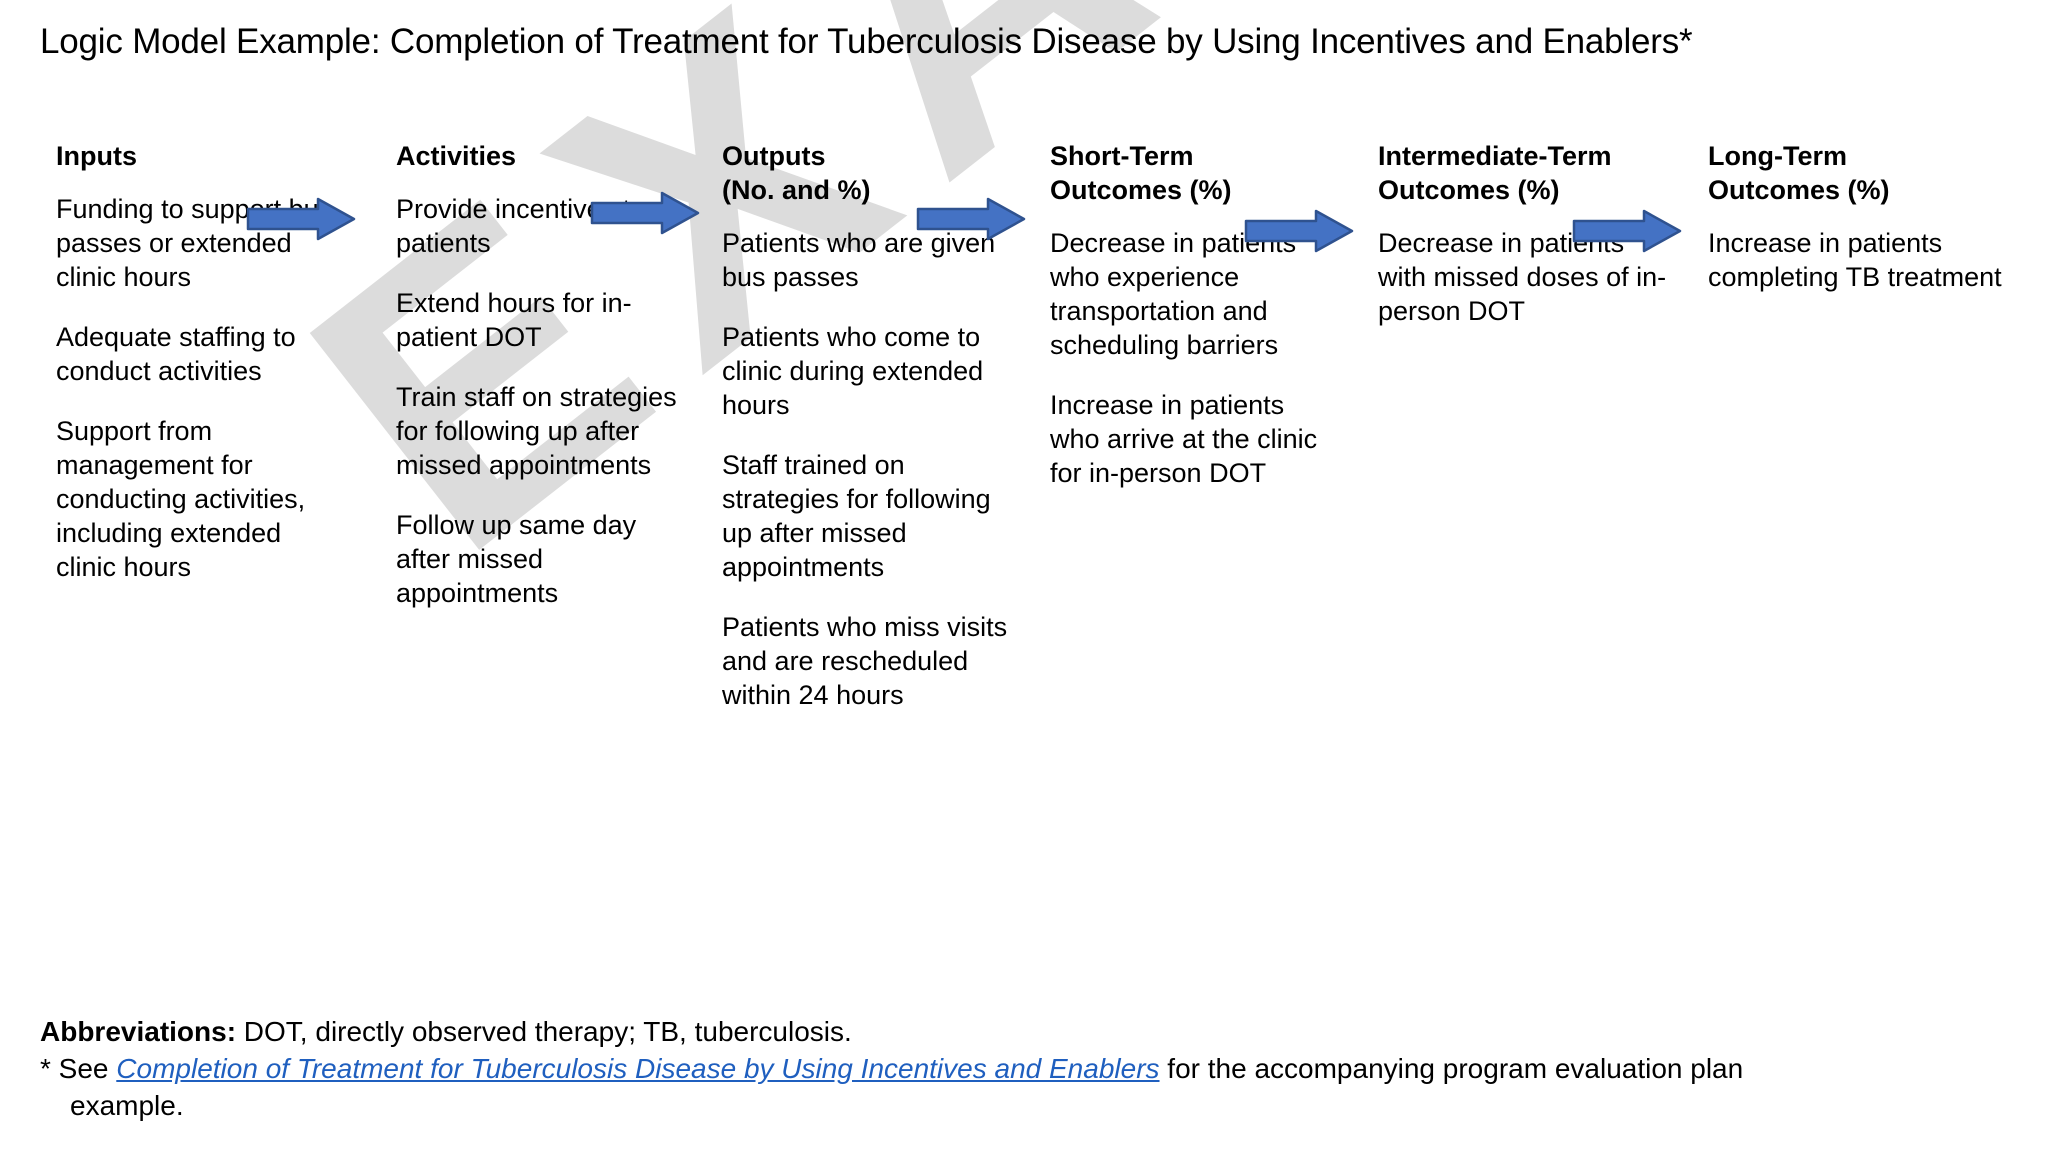 The image size is (2048, 1152). I want to click on source-note-prefix: * See, so click(78, 1069).